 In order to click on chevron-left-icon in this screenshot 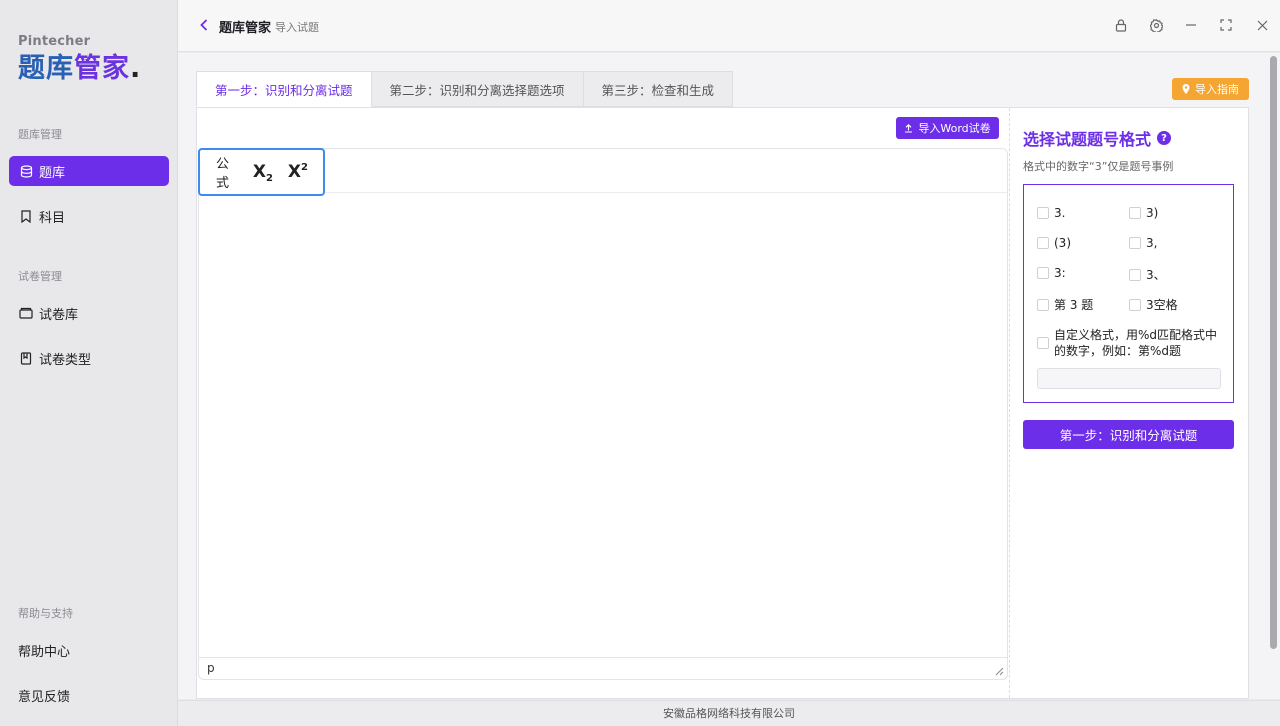, I will do `click(204, 25)`.